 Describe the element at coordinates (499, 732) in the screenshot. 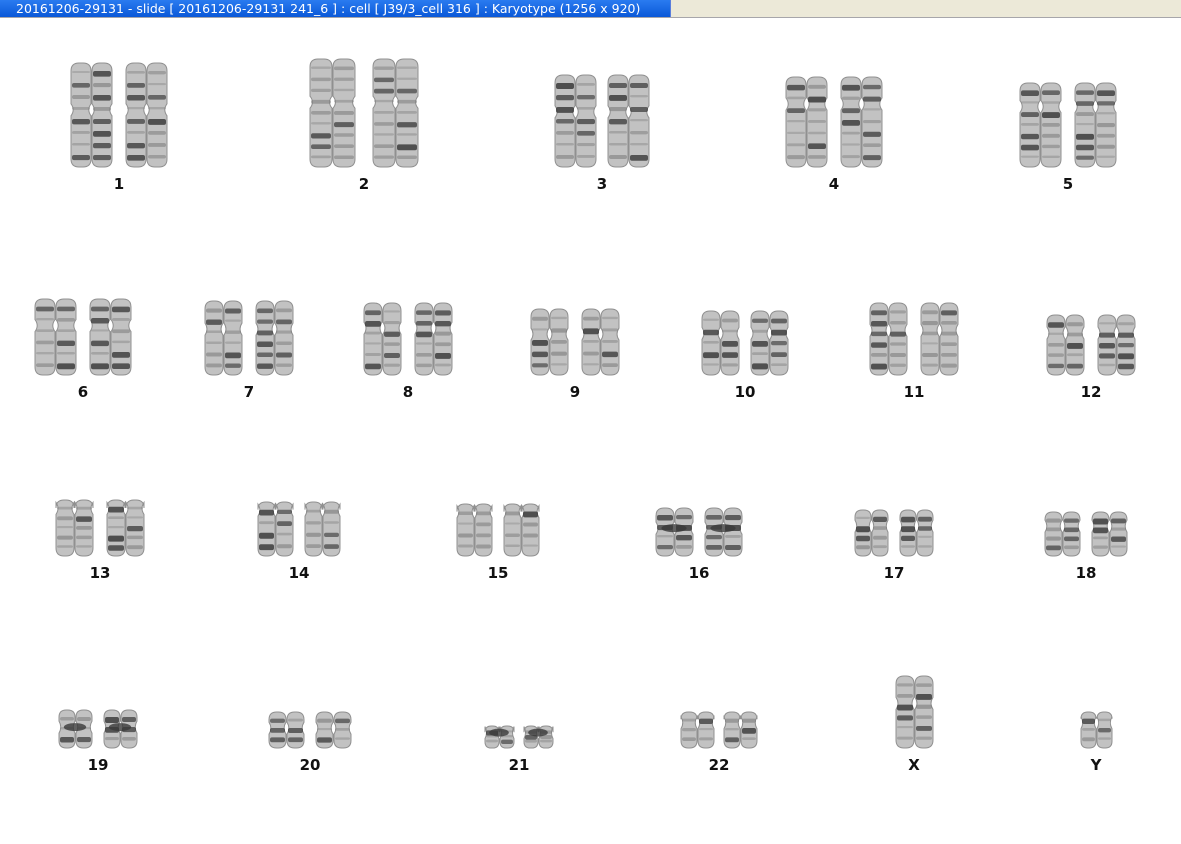

I see `centromere` at that location.